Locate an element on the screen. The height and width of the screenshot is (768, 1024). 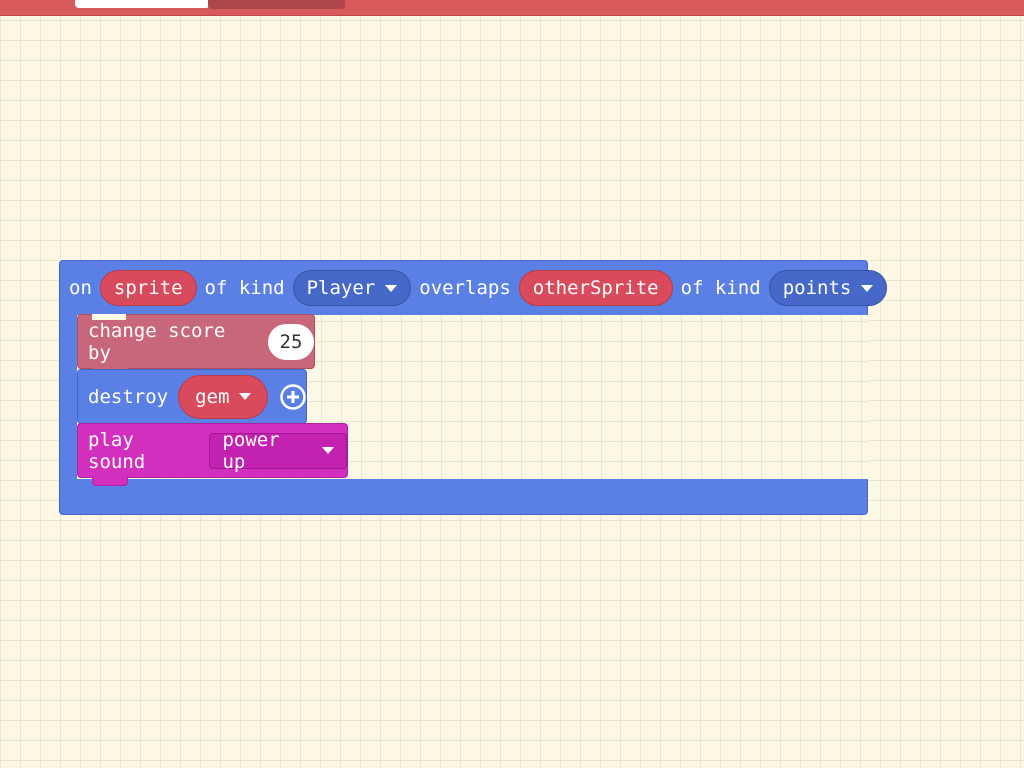
score-value-input: 25 is located at coordinates (291, 341).